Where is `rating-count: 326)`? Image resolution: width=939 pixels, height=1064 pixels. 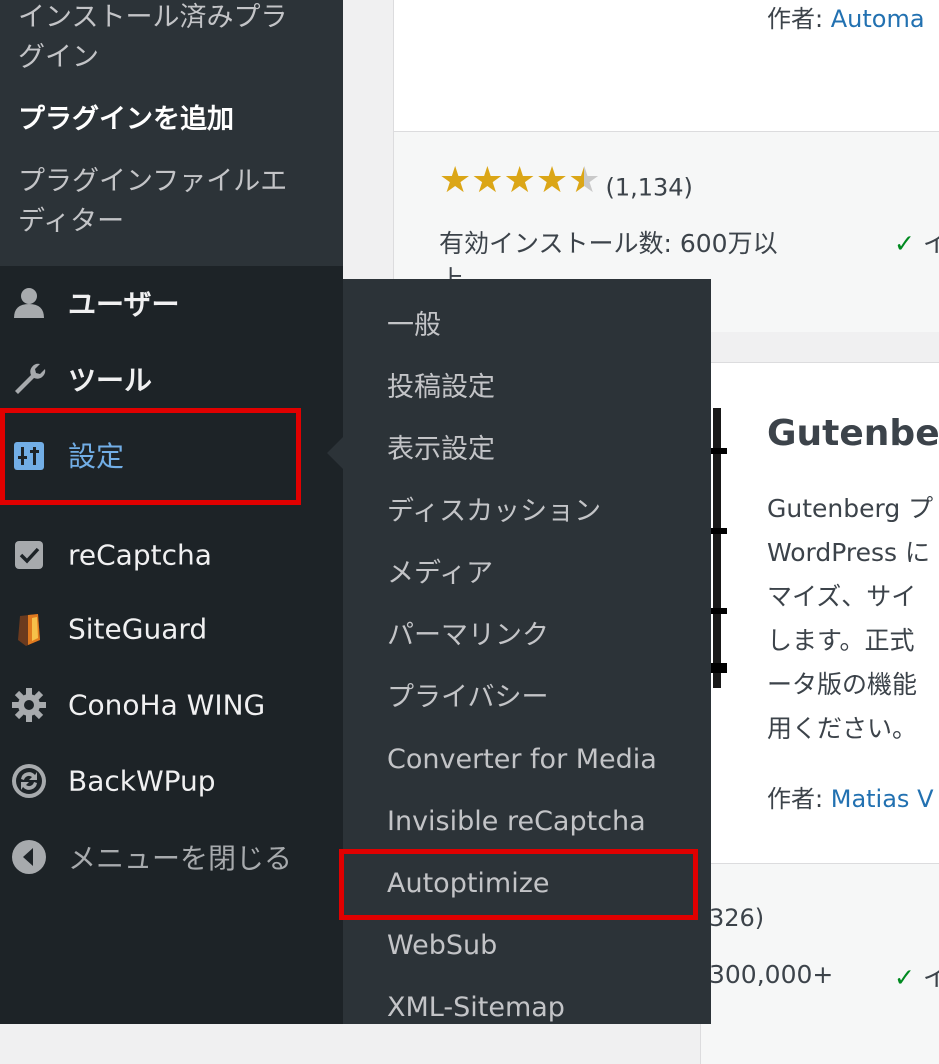
rating-count: 326) is located at coordinates (737, 918).